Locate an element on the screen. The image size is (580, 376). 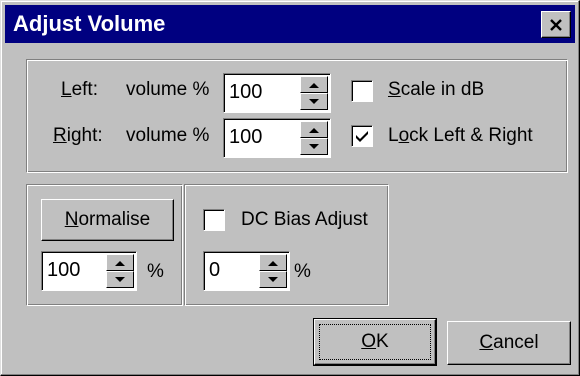
close-icon is located at coordinates (556, 24).